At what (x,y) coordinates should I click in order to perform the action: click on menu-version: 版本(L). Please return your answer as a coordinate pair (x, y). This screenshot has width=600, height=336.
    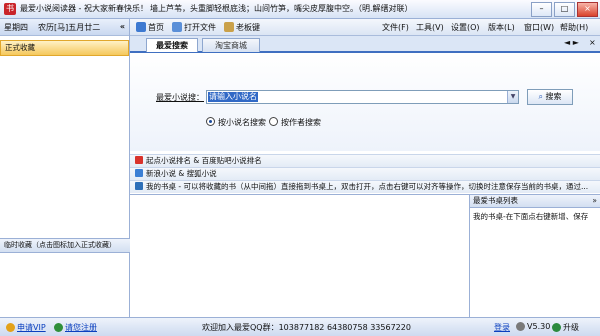
    Looking at the image, I should click on (501, 27).